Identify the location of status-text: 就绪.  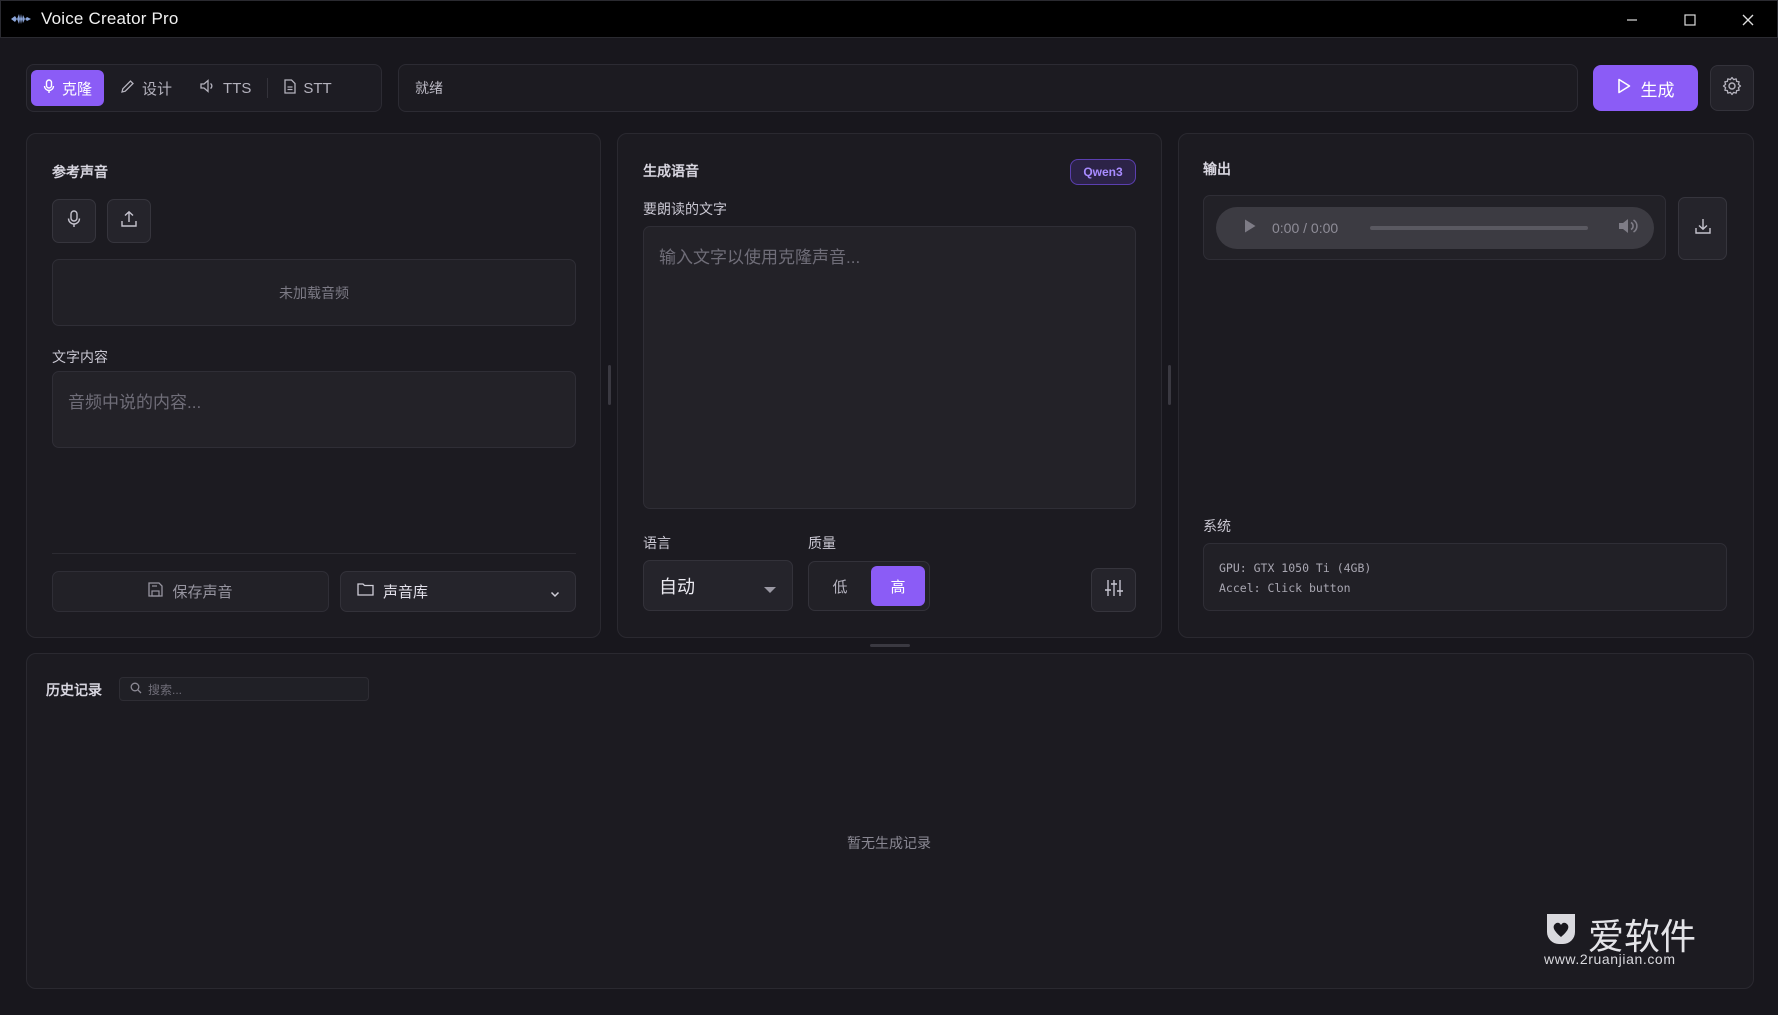
(429, 88).